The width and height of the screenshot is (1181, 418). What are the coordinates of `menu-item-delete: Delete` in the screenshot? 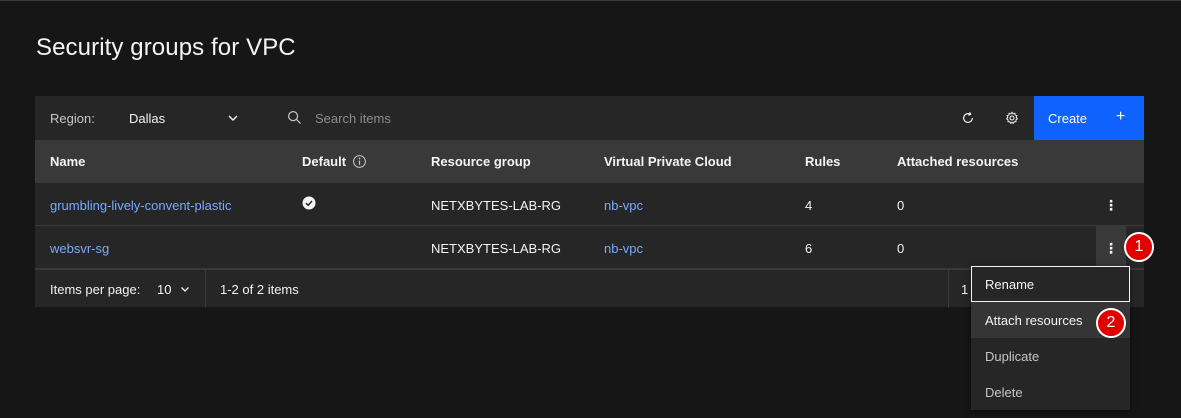 It's located at (1050, 392).